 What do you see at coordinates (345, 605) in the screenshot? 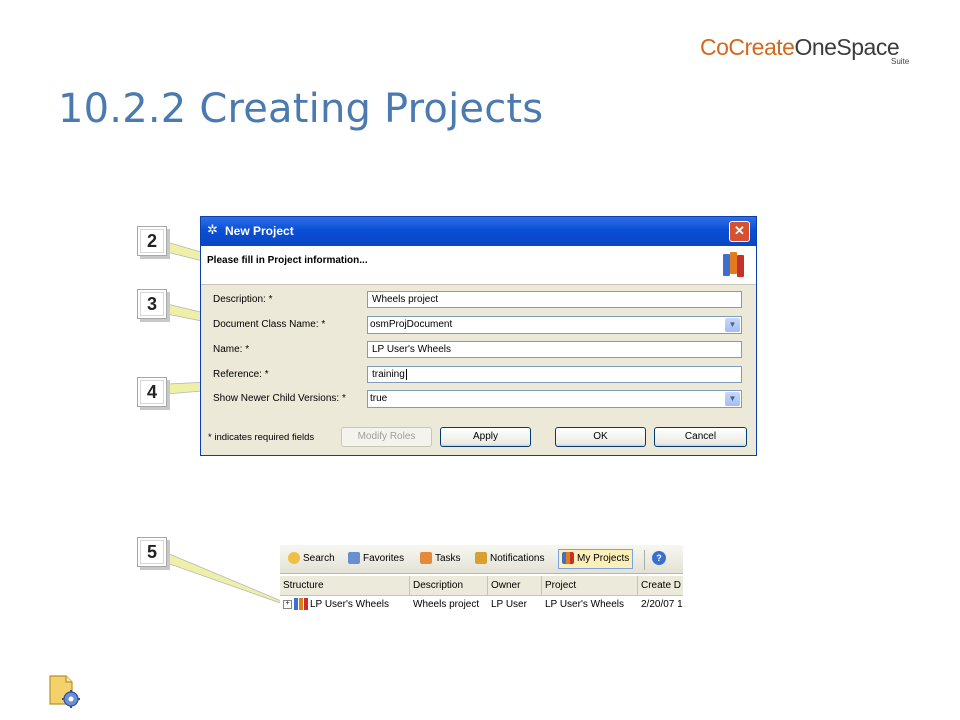
I see `cell-structure: + LP User's Wheels` at bounding box center [345, 605].